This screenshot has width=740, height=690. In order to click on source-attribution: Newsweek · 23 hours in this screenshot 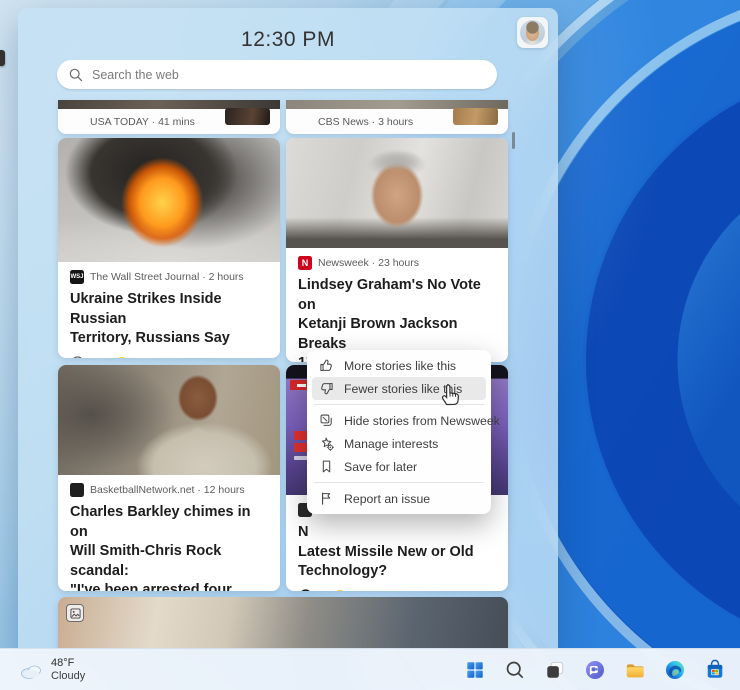, I will do `click(368, 263)`.